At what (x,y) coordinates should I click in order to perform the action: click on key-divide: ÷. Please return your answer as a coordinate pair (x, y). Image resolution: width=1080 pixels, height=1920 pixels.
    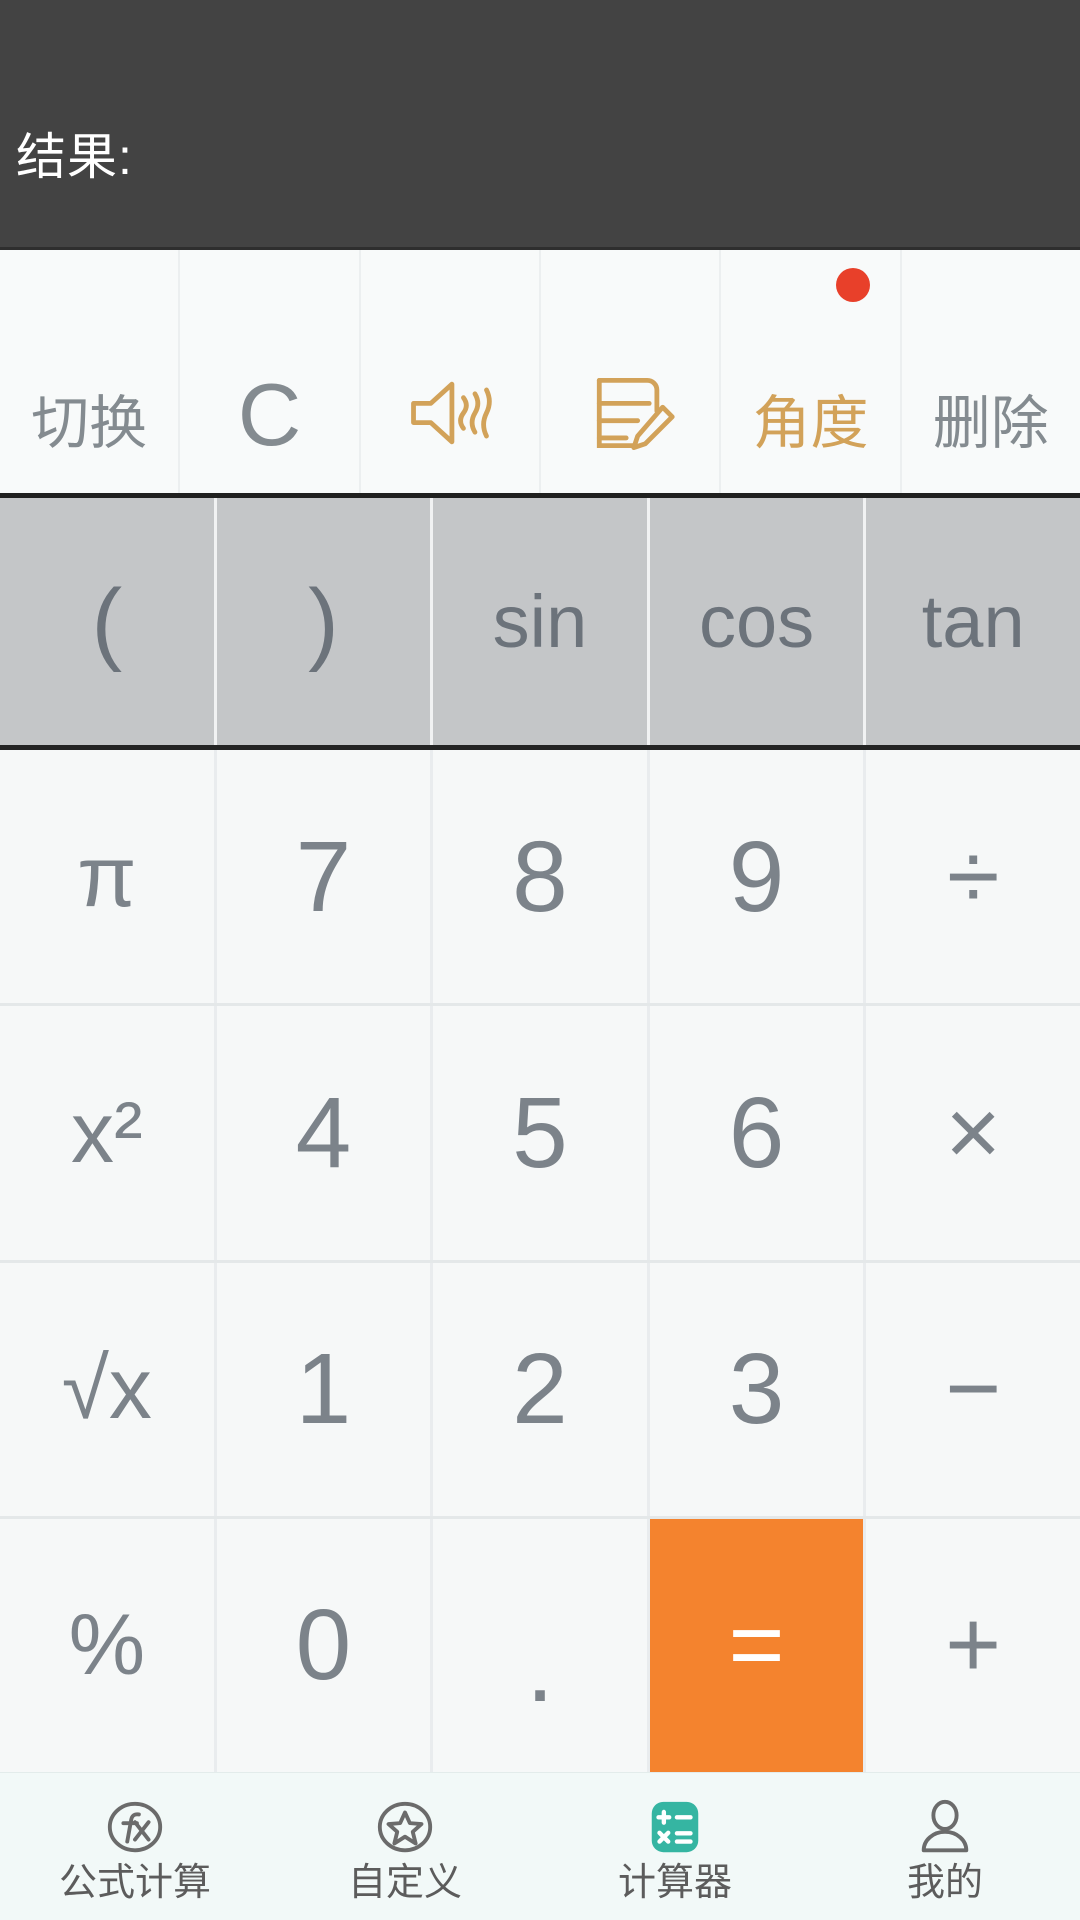
    Looking at the image, I should click on (973, 877).